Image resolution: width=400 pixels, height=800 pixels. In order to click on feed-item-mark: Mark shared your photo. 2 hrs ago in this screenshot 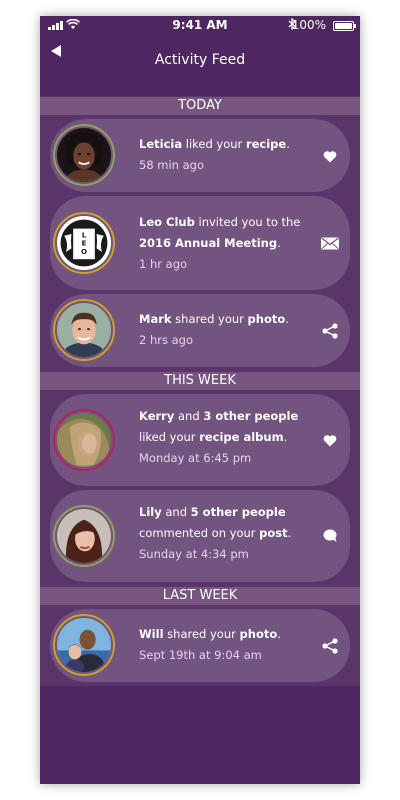, I will do `click(200, 330)`.